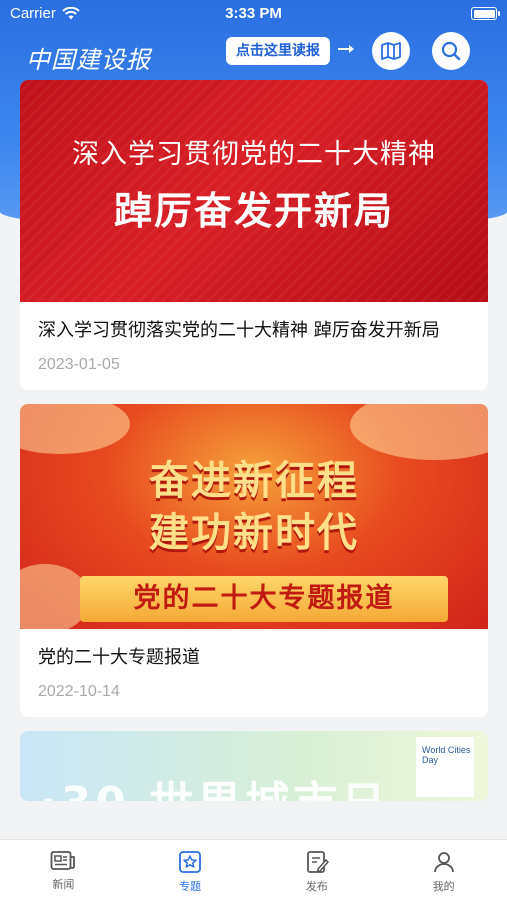 The height and width of the screenshot is (900, 507). Describe the element at coordinates (254, 481) in the screenshot. I see `banner-line1: 奋进新征程` at that location.